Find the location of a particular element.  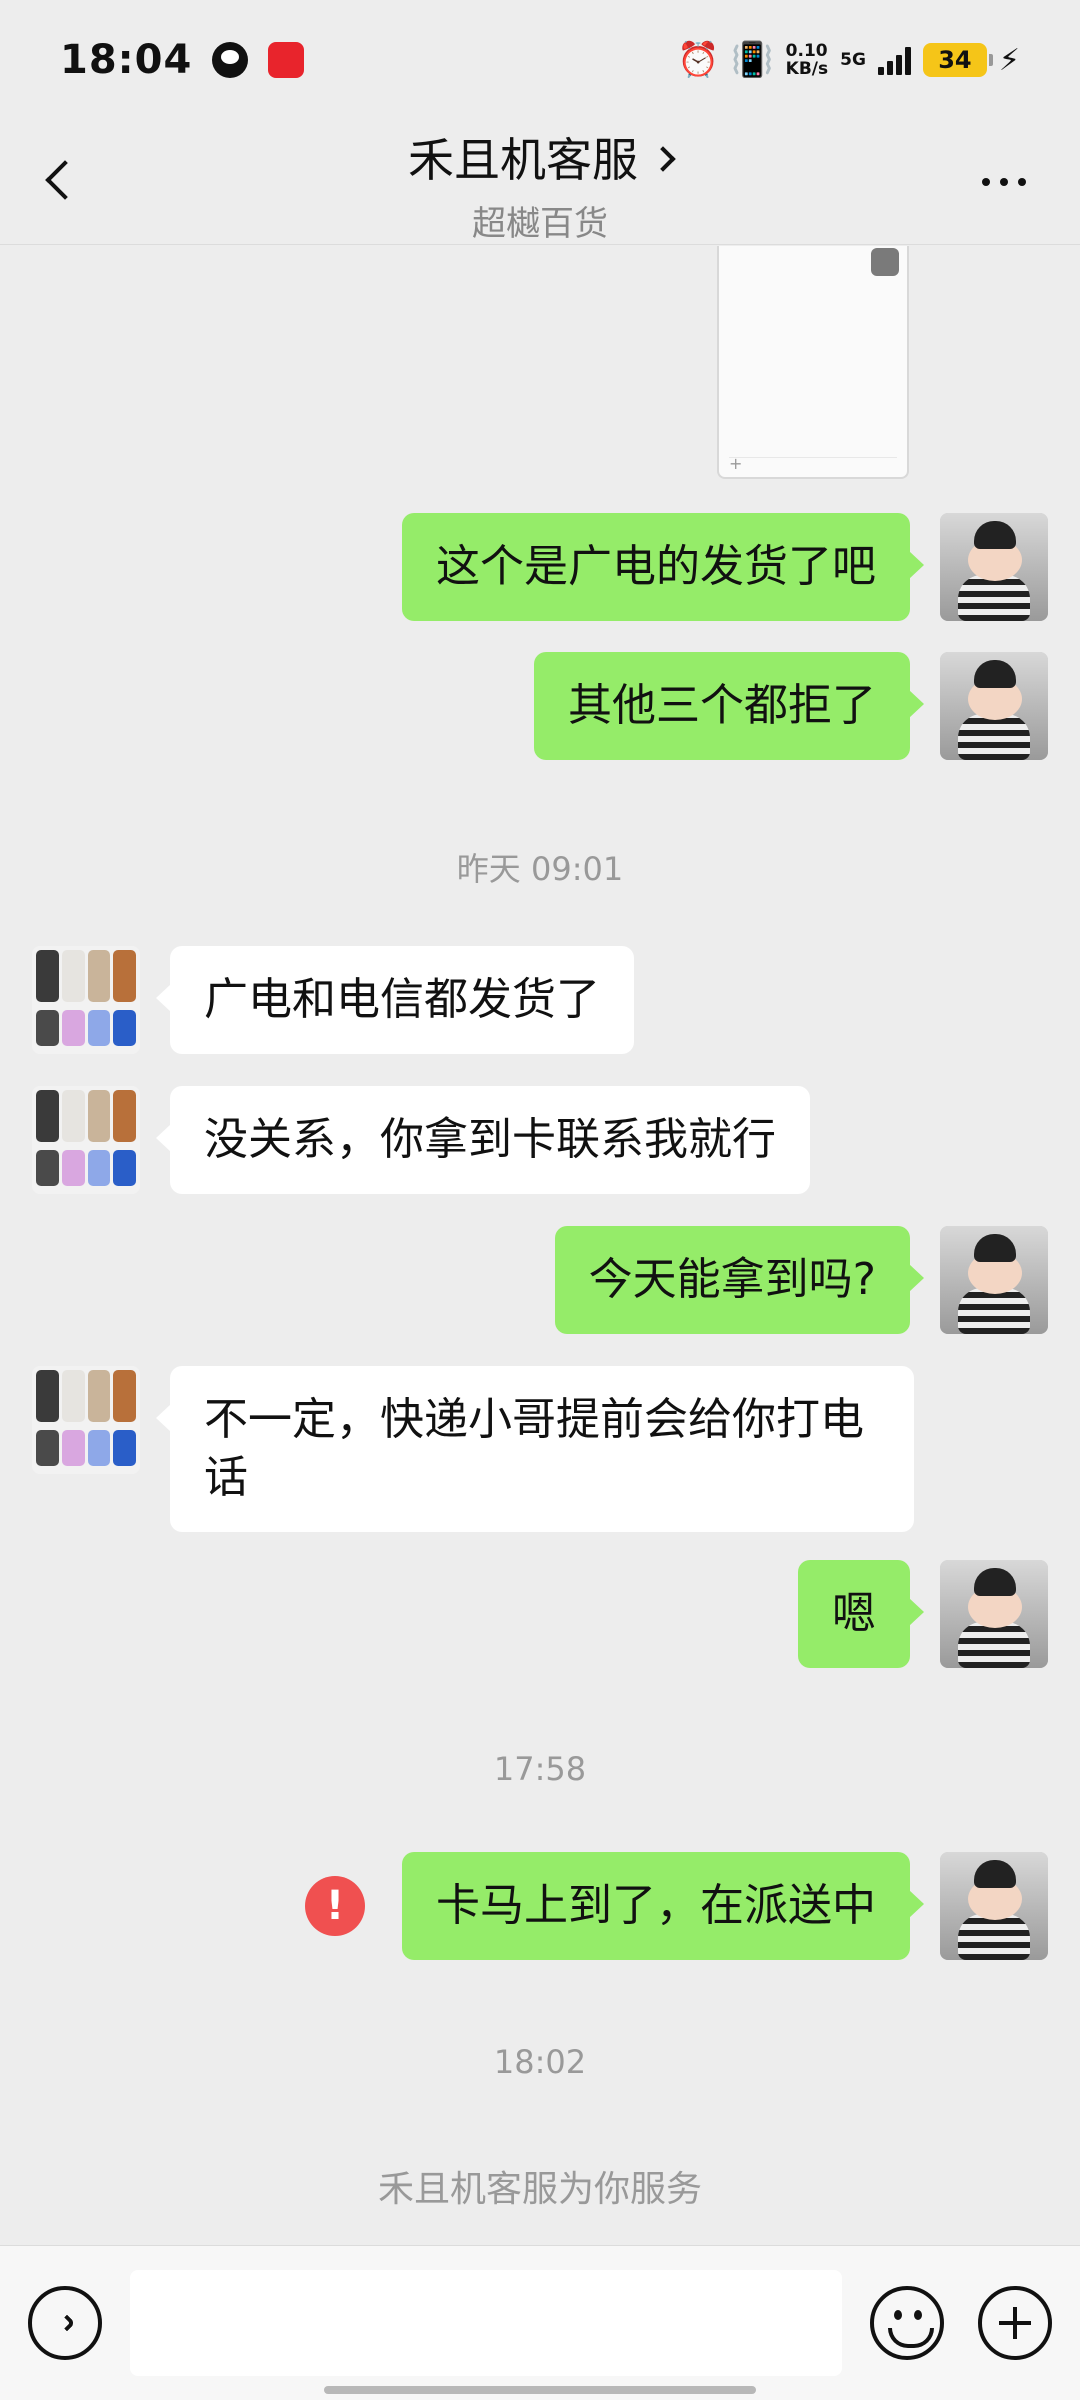

sound-wave-icon is located at coordinates (67, 2323).